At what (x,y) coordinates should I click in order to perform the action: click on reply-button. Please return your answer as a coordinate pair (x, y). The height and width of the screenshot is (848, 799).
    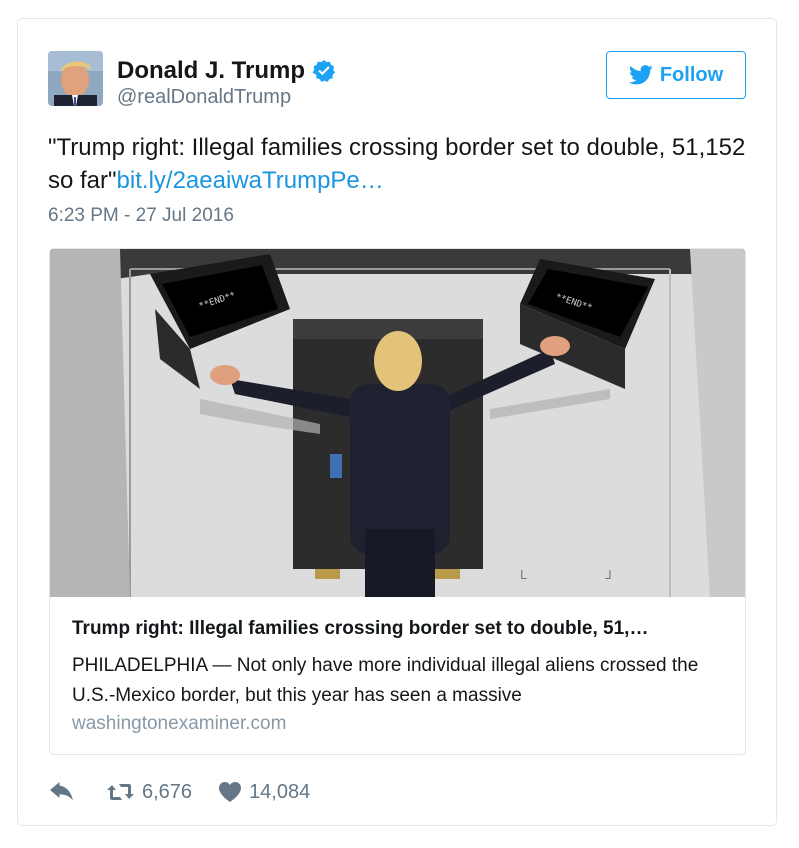
    Looking at the image, I should click on (62, 792).